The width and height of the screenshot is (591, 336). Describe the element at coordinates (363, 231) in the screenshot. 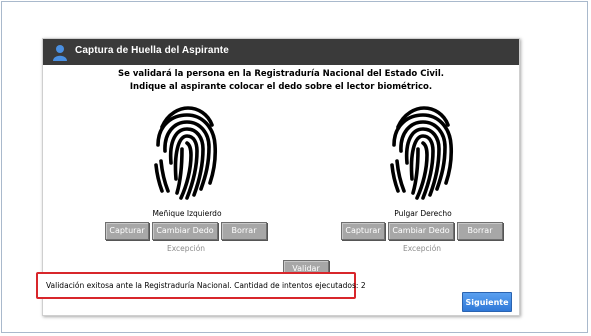

I see `right-capture-button: Capturar` at that location.